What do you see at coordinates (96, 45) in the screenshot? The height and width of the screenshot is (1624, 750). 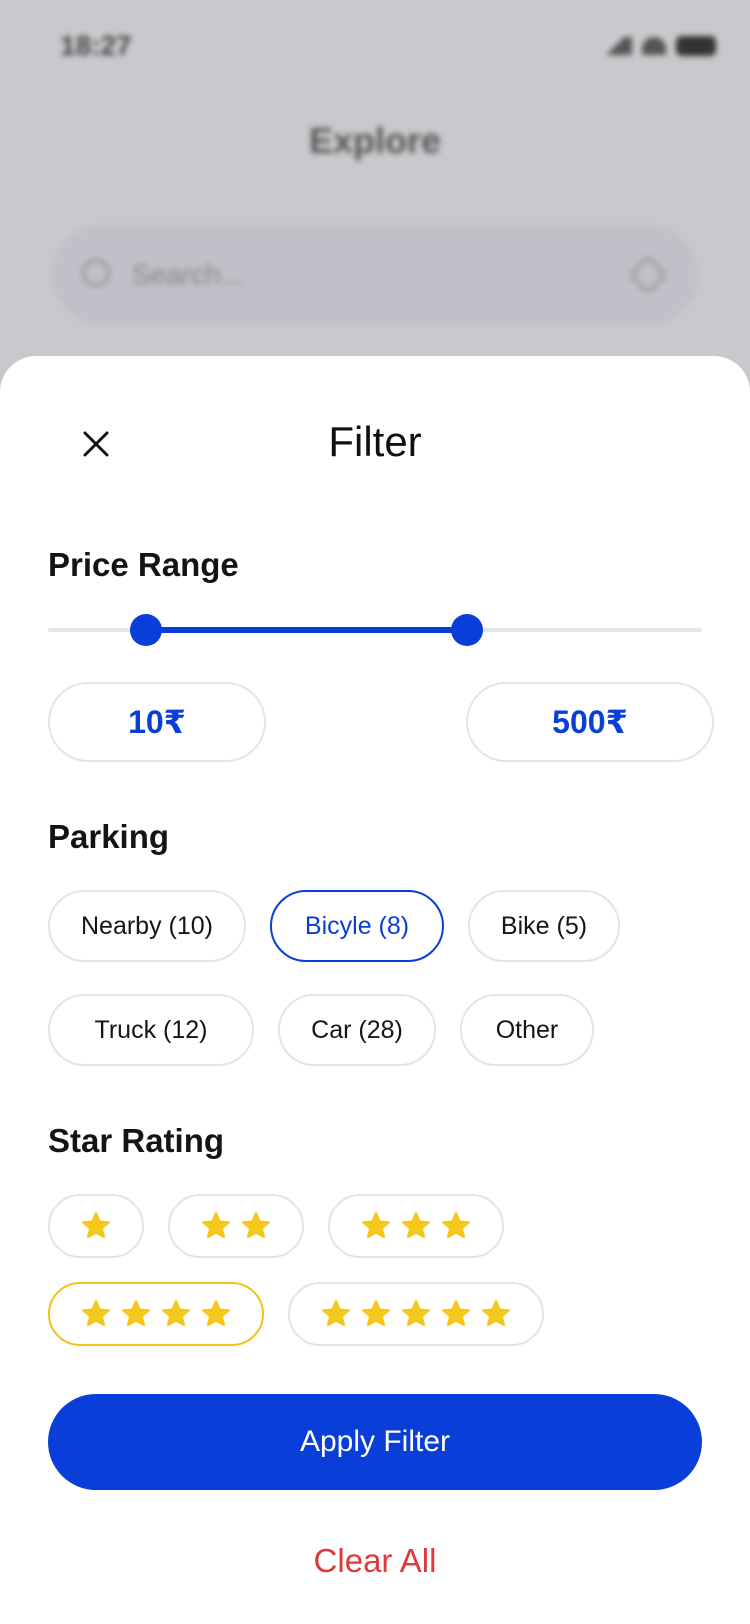 I see `status-time: 18:27` at bounding box center [96, 45].